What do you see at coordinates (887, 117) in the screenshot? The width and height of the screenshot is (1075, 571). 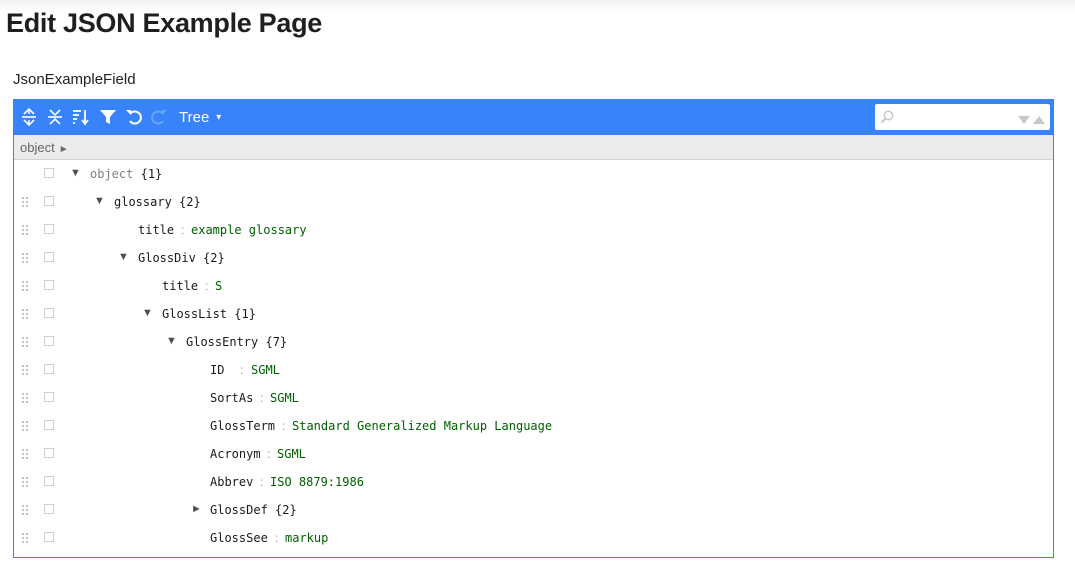 I see `search-icon` at bounding box center [887, 117].